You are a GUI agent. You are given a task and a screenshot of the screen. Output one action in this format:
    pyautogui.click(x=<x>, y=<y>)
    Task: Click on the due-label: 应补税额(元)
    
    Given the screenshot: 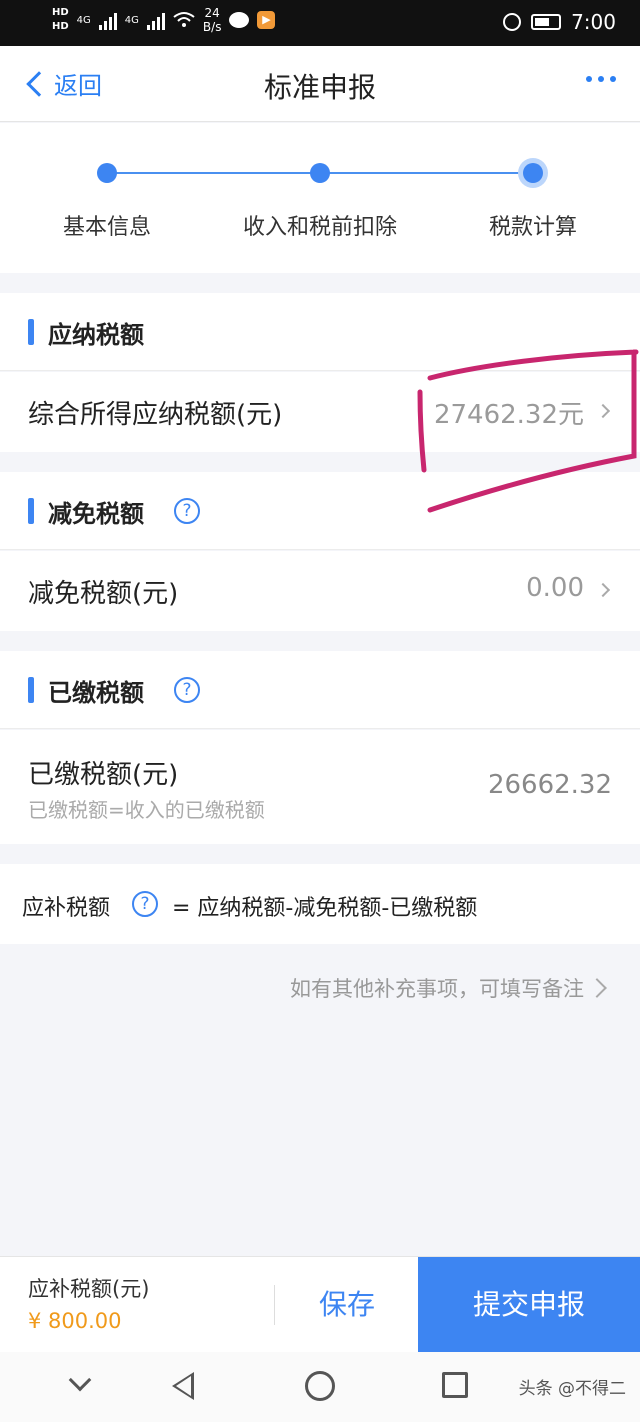 What is the action you would take?
    pyautogui.click(x=89, y=1289)
    